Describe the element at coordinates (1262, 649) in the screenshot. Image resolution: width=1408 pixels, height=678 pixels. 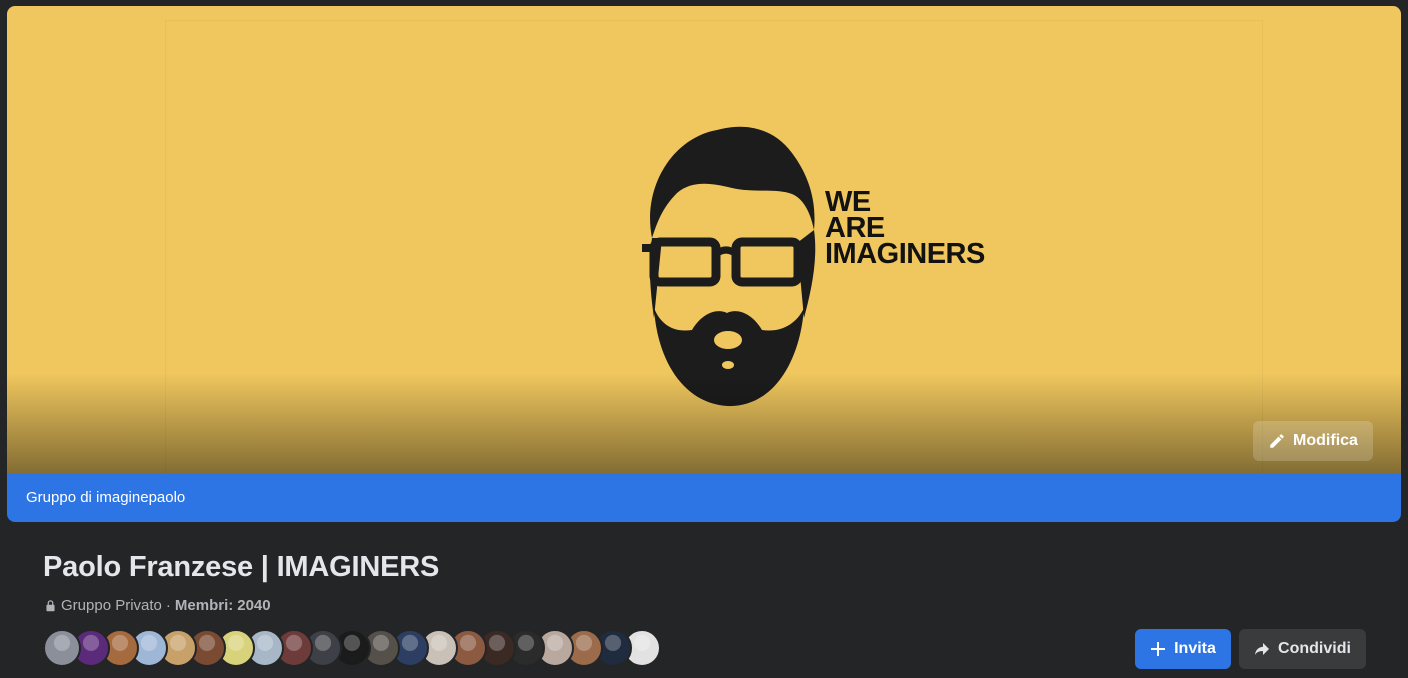
I see `share-arrow-icon` at that location.